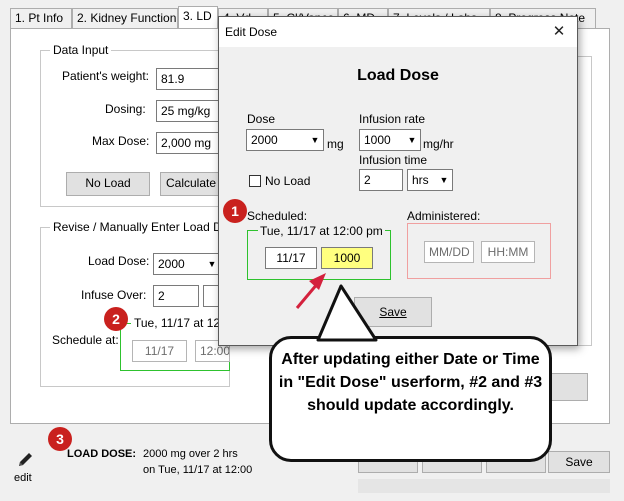 The height and width of the screenshot is (501, 624). Describe the element at coordinates (102, 454) in the screenshot. I see `load-dose-summary-label: LOAD DOSE:` at that location.